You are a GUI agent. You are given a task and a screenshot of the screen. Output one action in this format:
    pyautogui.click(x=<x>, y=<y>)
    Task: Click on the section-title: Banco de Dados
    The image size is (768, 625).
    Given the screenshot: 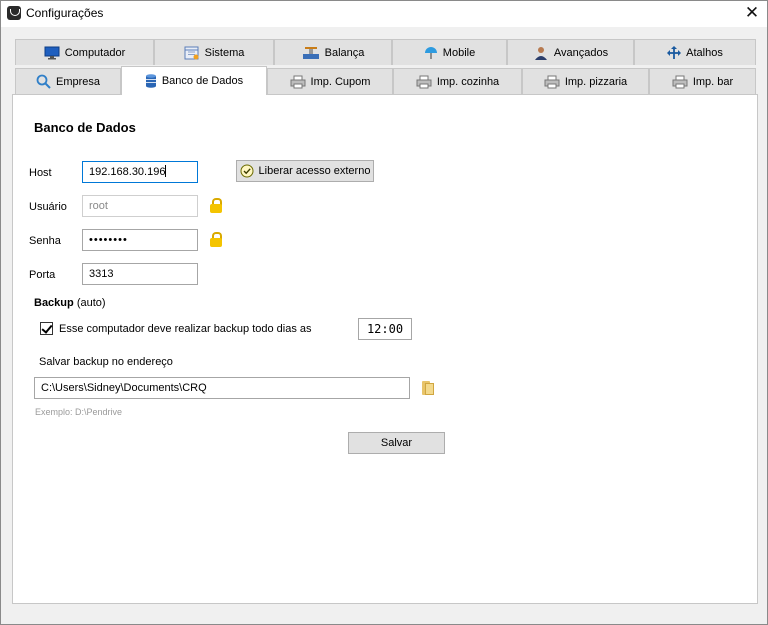 What is the action you would take?
    pyautogui.click(x=85, y=127)
    